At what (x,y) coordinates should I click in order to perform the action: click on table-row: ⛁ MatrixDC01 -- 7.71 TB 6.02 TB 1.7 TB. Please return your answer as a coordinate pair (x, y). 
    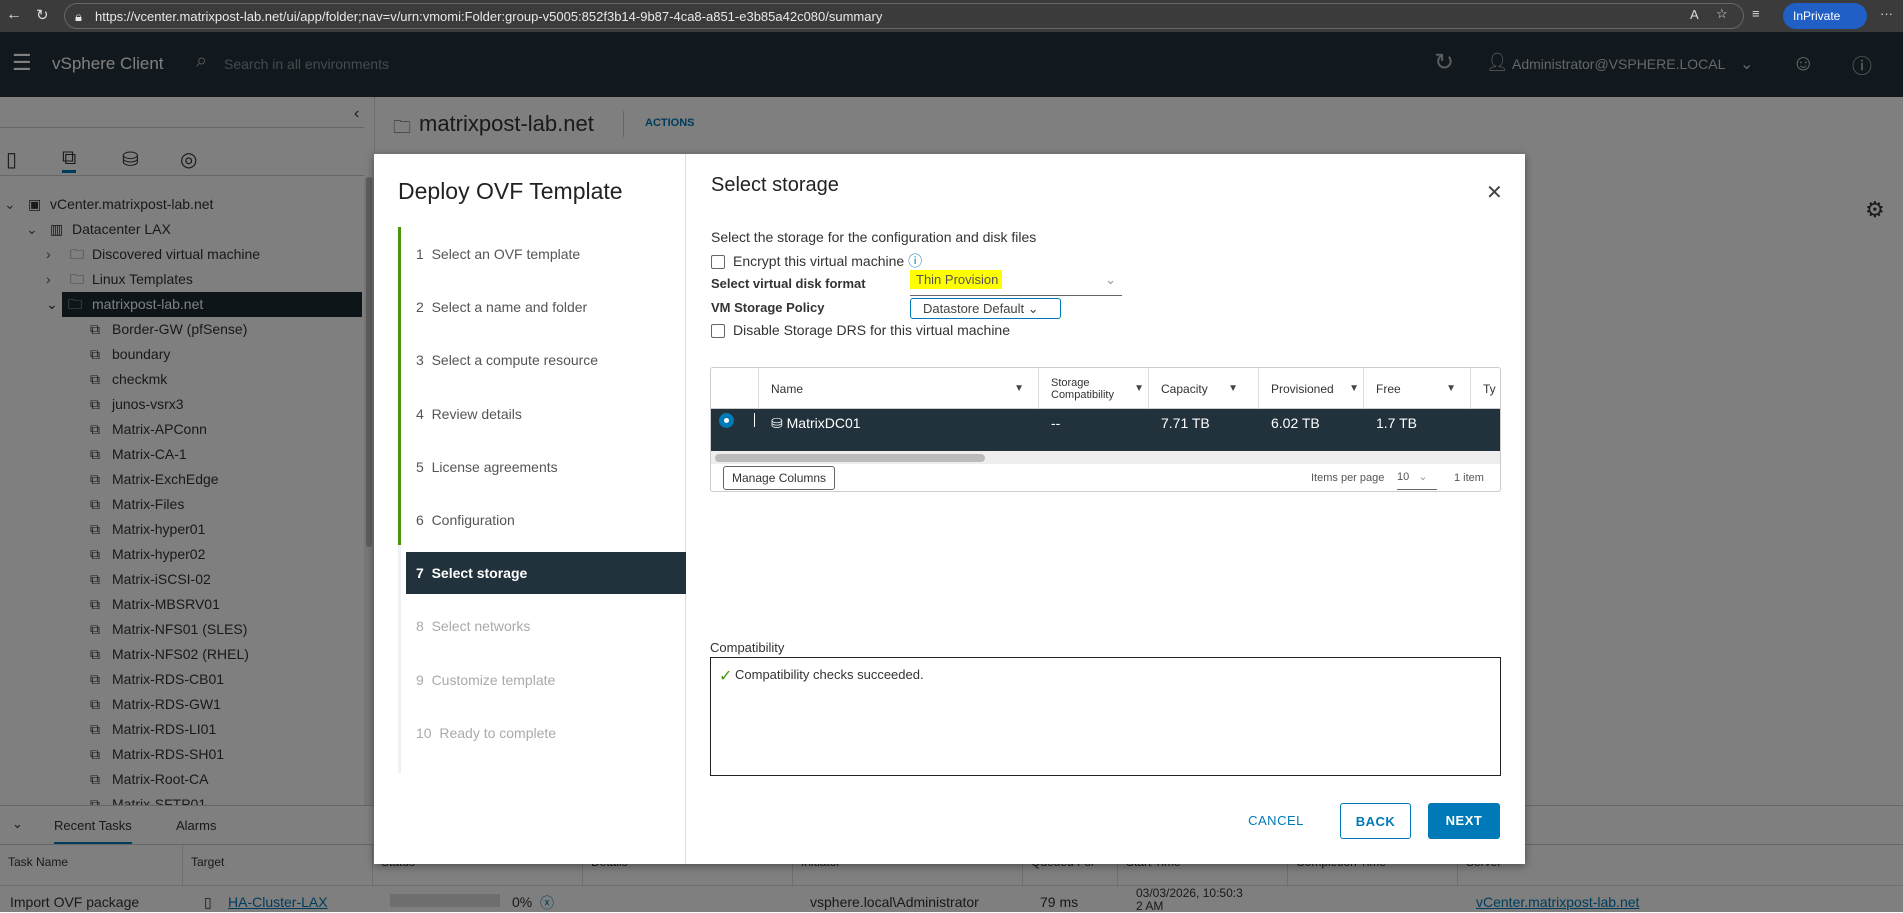
    Looking at the image, I should click on (1105, 430).